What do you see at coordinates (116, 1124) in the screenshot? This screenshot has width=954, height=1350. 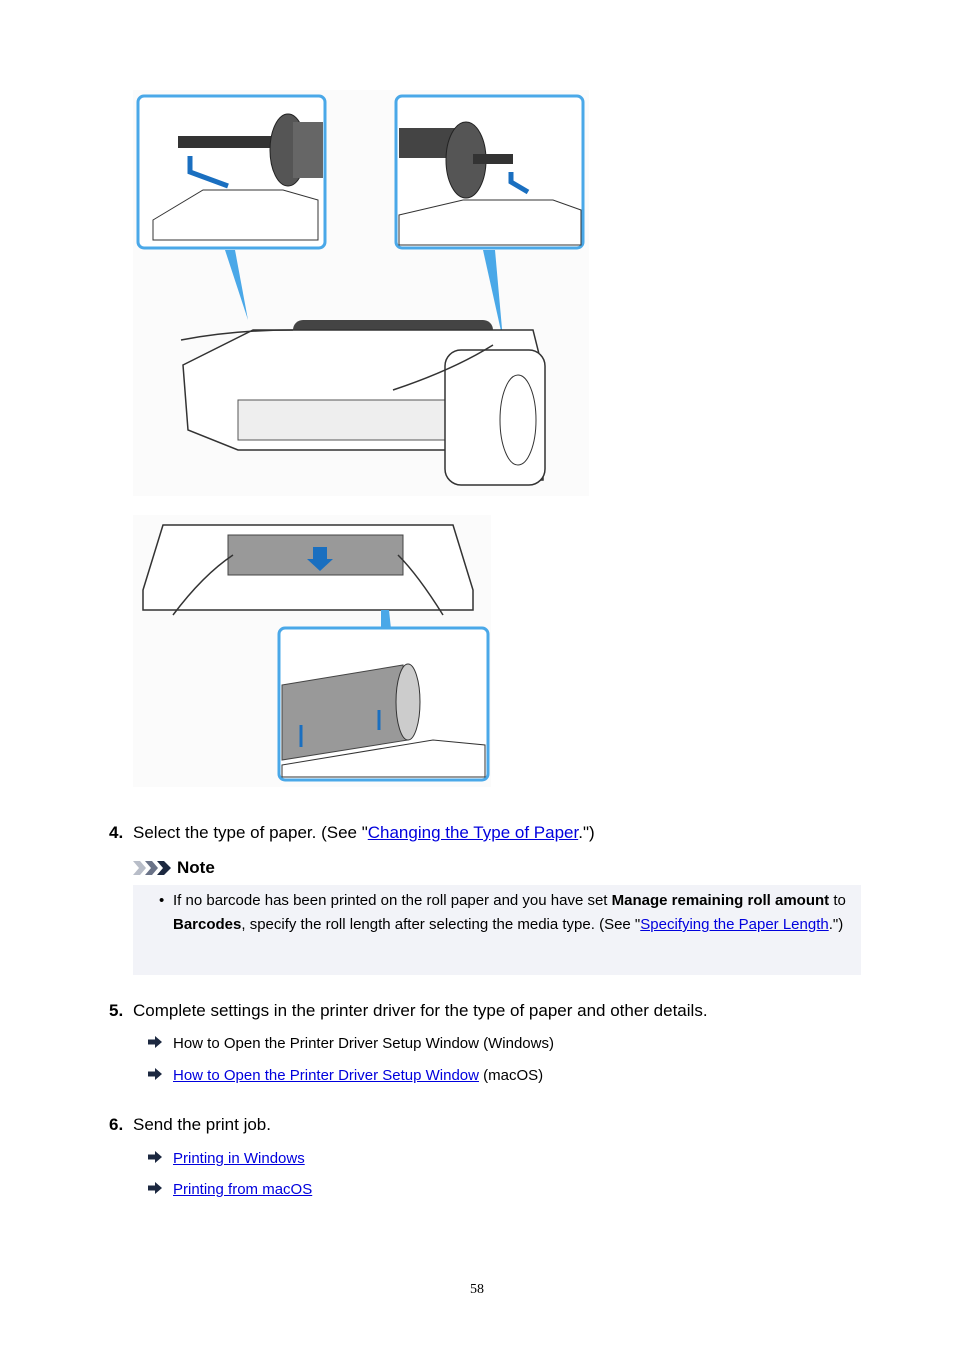 I see `step-number: 6.` at bounding box center [116, 1124].